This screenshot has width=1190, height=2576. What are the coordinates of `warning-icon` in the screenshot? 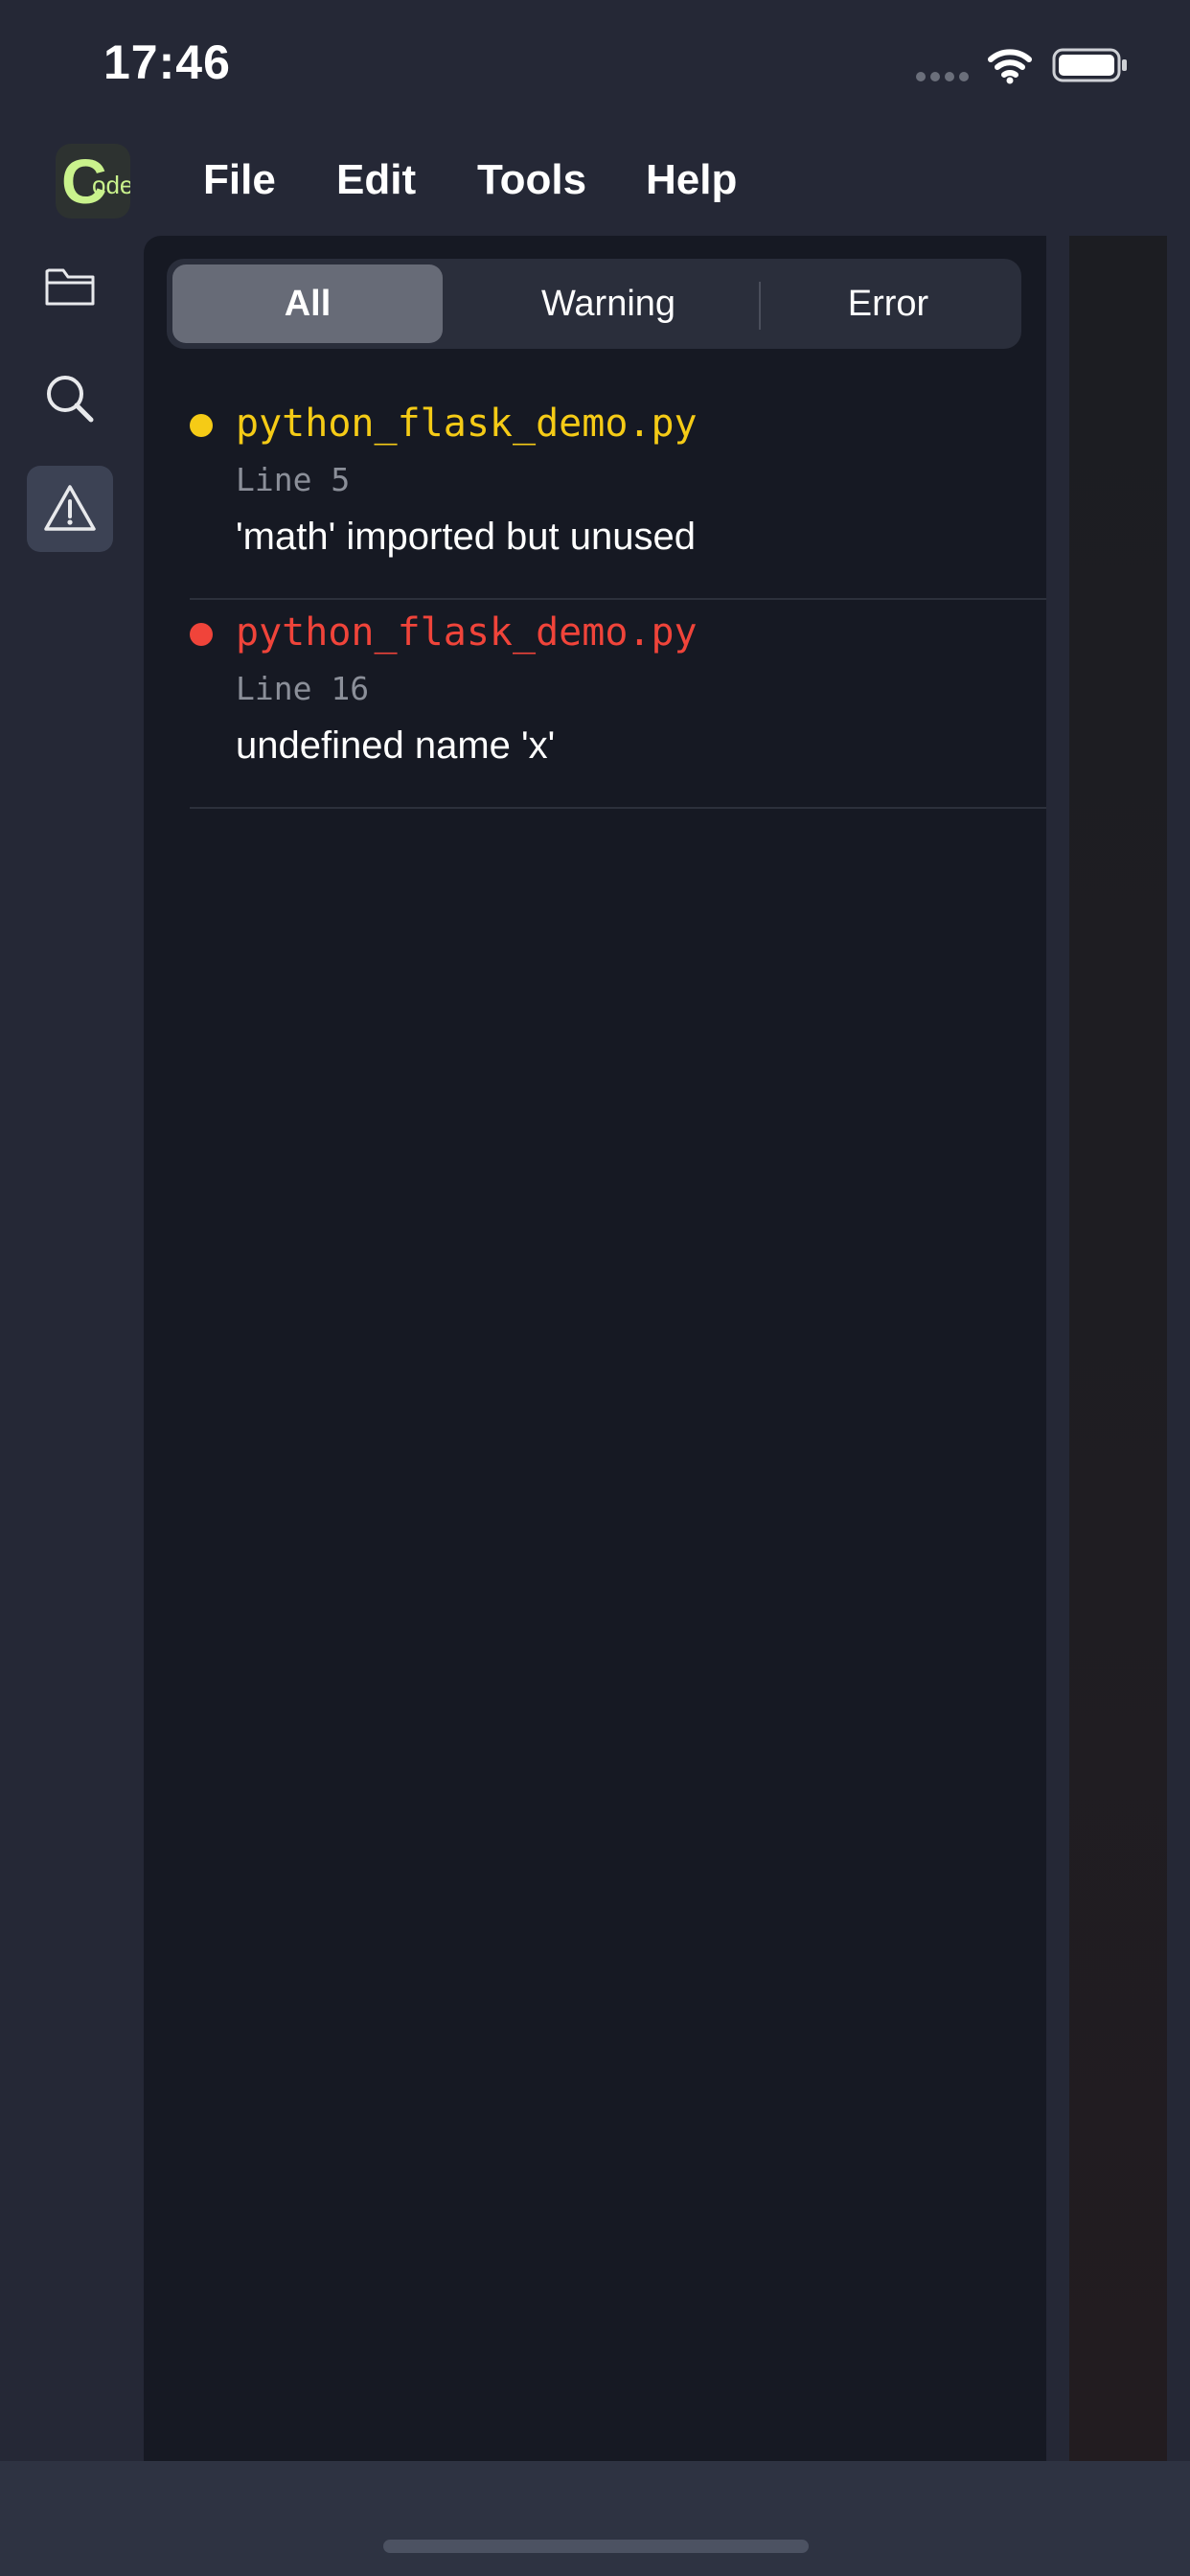 It's located at (70, 508).